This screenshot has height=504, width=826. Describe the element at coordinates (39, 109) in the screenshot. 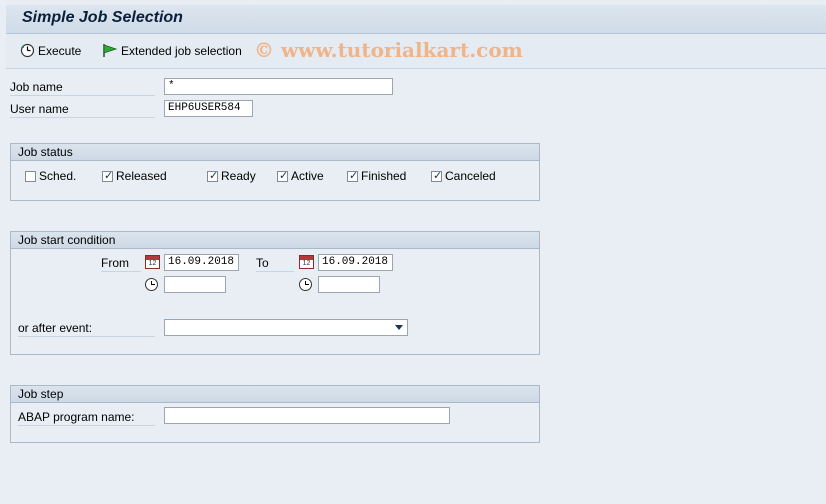

I see `user-name-label: User name` at that location.